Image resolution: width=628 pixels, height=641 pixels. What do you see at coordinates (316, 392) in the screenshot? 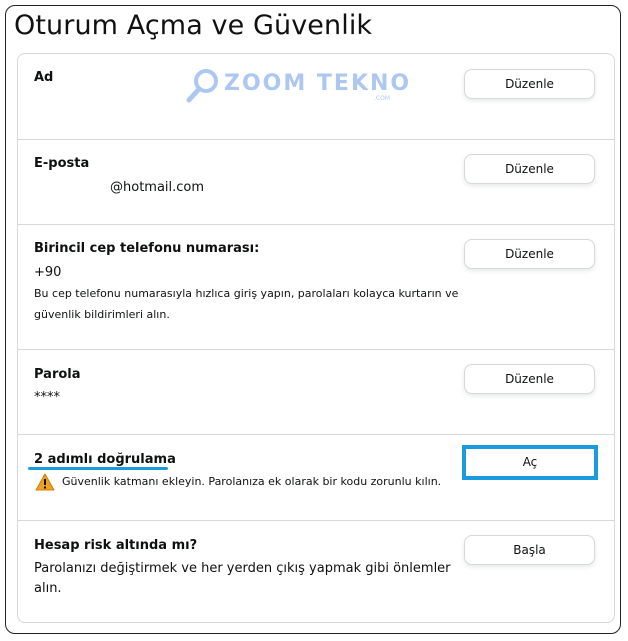
I see `password-row: Parola **** Düzenle` at bounding box center [316, 392].